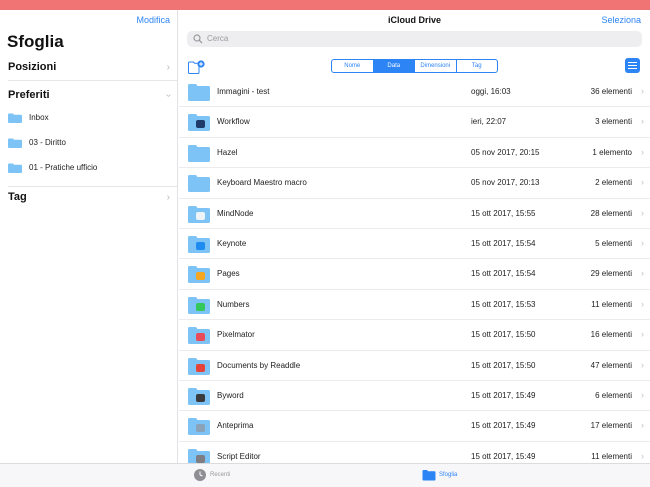 The image size is (650, 487). Describe the element at coordinates (232, 243) in the screenshot. I see `file-name: Keynote` at that location.